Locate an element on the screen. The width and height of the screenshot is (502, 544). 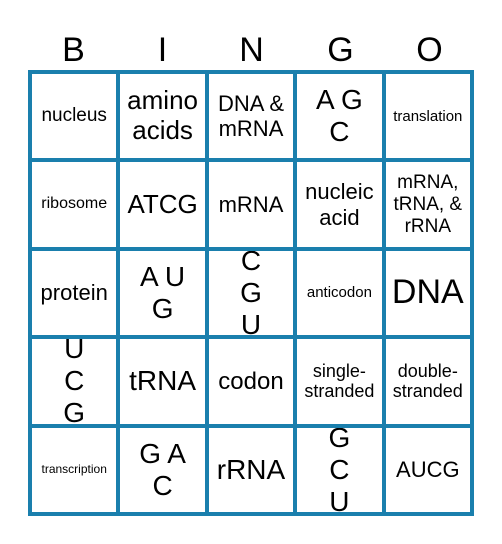
cell-label: single-stranded is located at coordinates (339, 381).